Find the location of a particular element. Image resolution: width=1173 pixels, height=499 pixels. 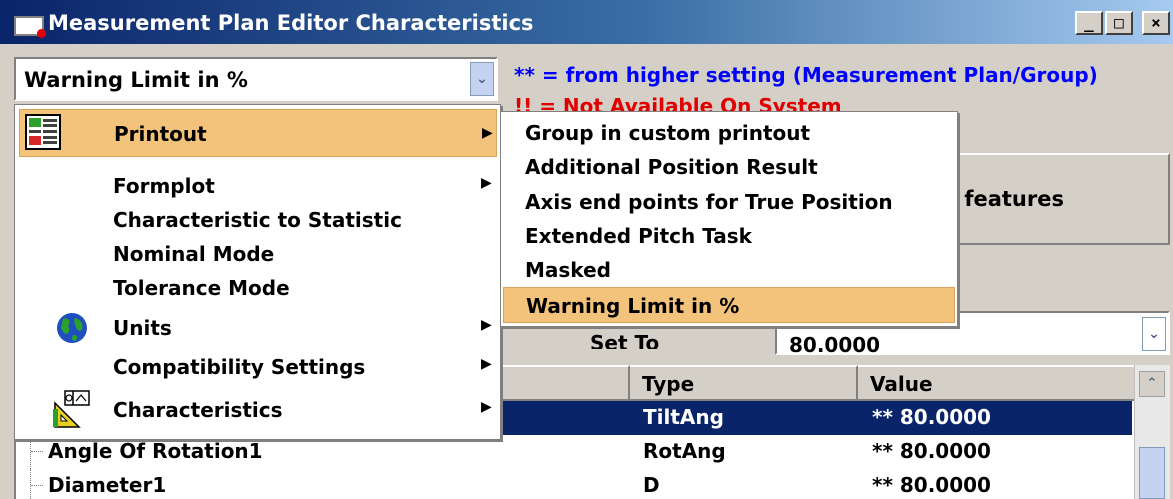

features-button-label: d features is located at coordinates (1003, 199).